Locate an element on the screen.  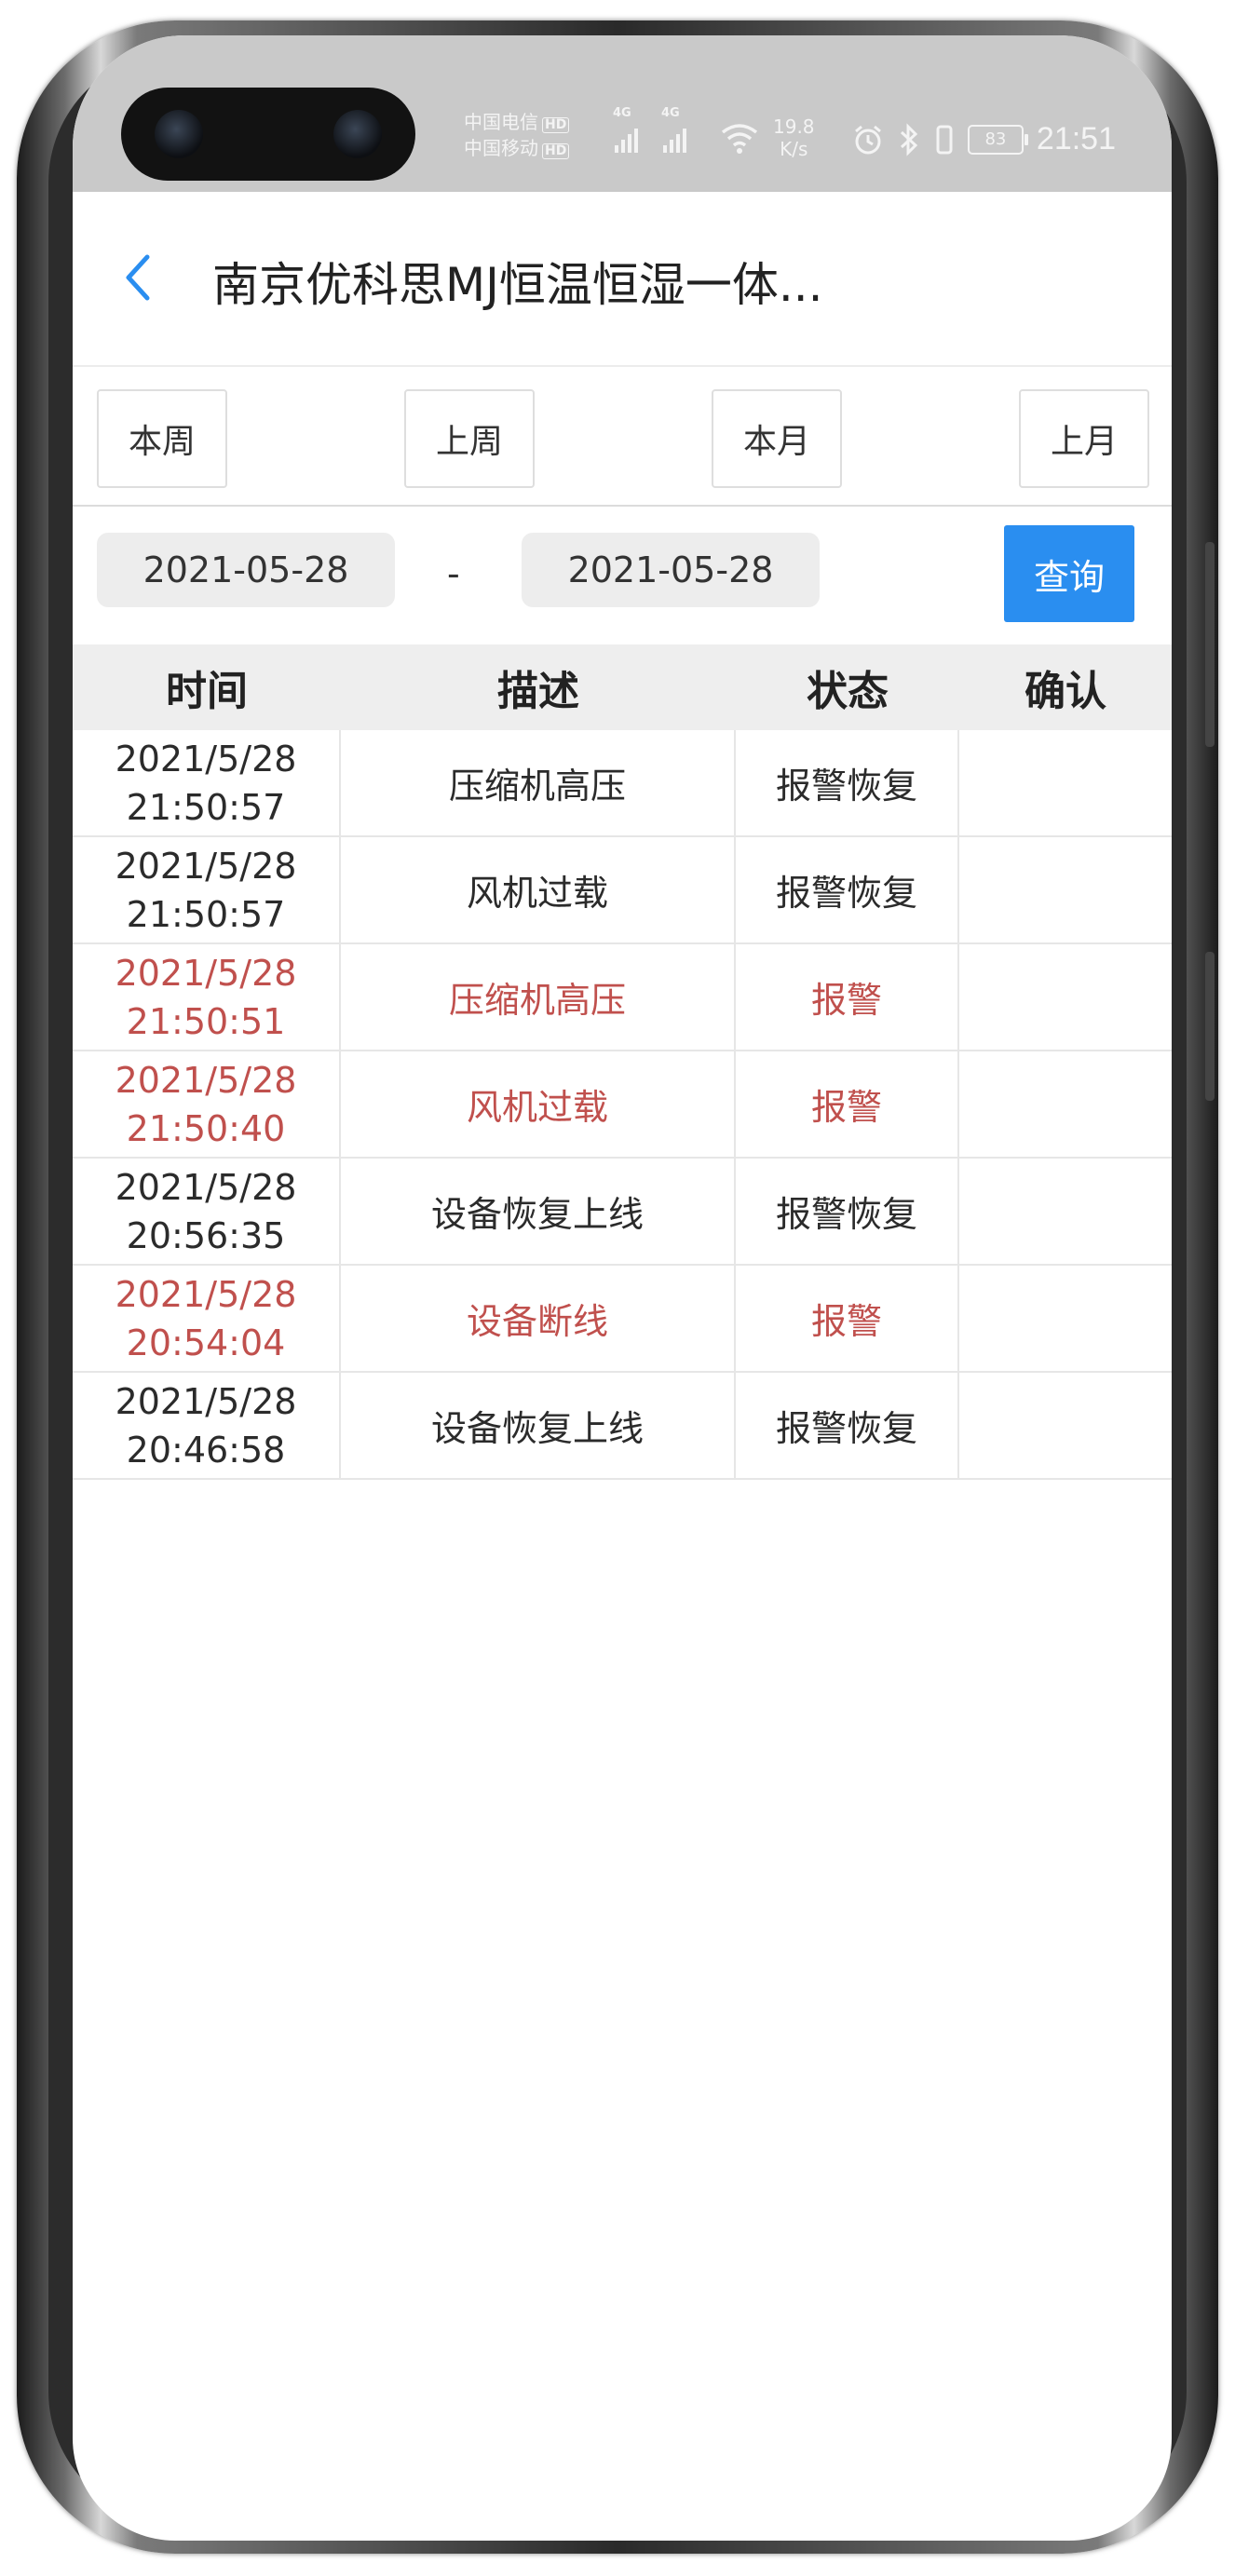
table-row: 2021/5/28 20:54:04 设备断线 报警 is located at coordinates (622, 1319).